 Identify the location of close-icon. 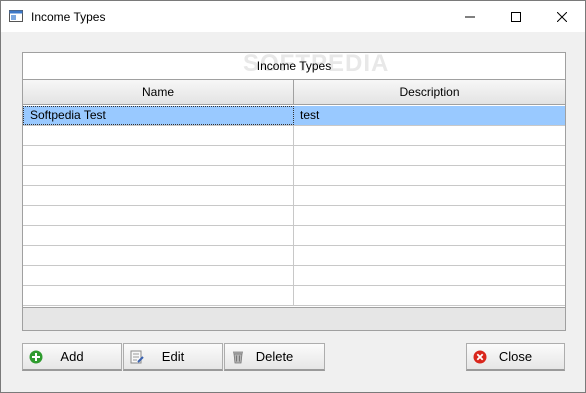
(562, 16).